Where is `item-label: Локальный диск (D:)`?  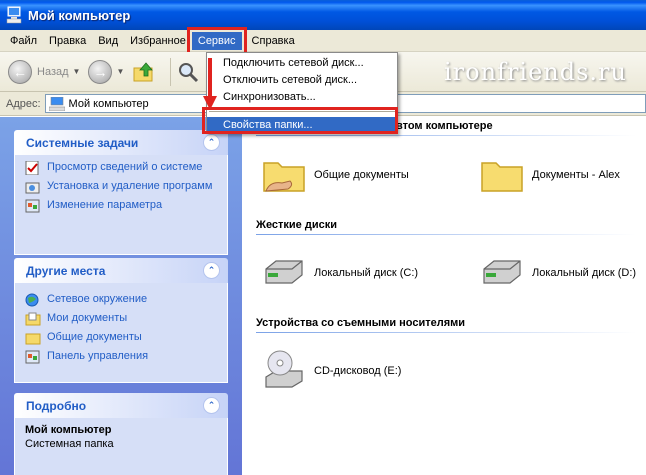 item-label: Локальный диск (D:) is located at coordinates (584, 273).